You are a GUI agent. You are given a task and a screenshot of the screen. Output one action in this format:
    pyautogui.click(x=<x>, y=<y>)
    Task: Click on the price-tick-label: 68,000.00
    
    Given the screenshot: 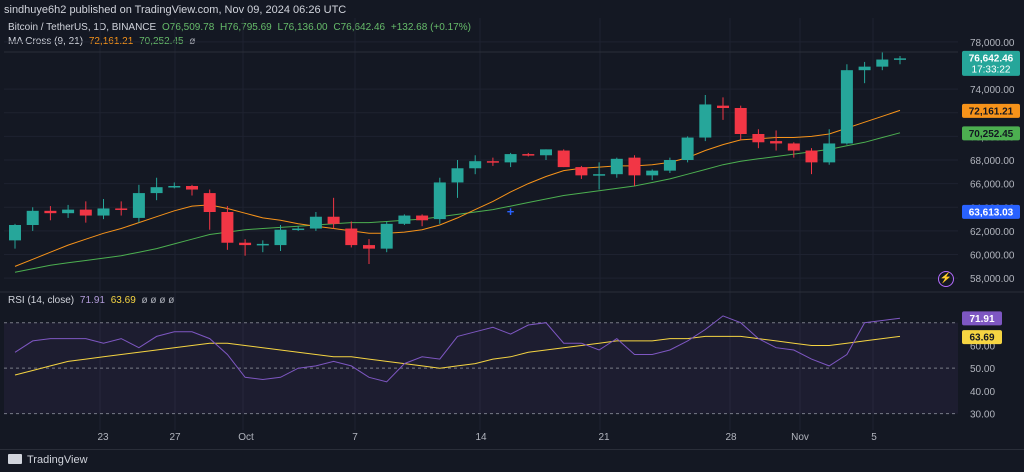 What is the action you would take?
    pyautogui.click(x=992, y=161)
    